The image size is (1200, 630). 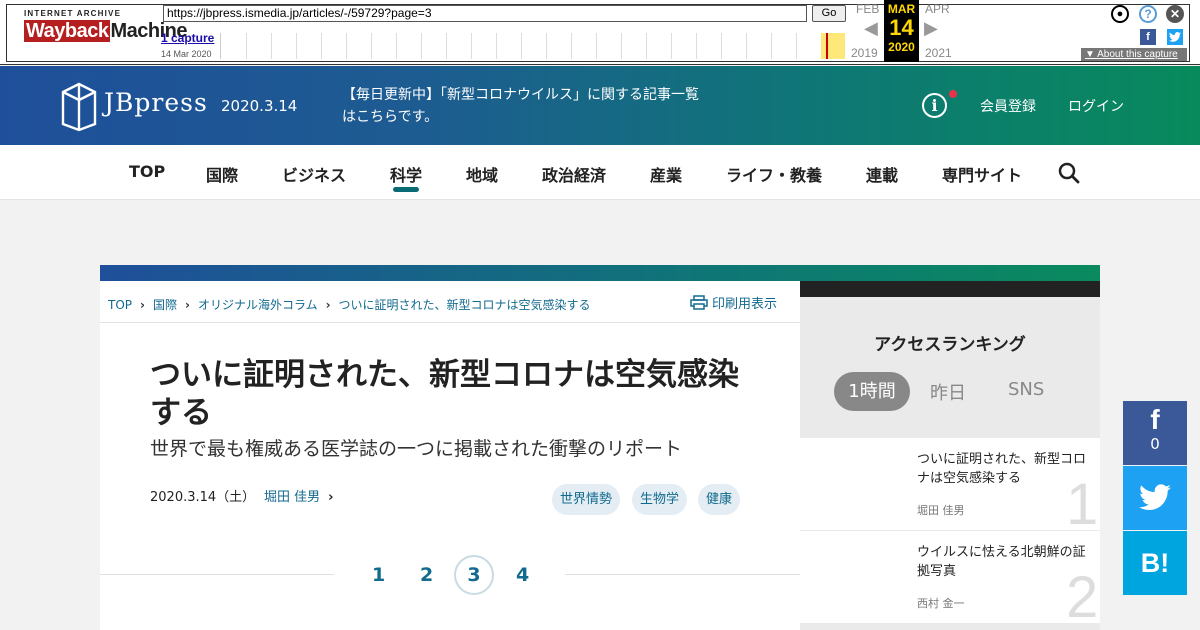 I want to click on nav-item-industry: 産業, so click(x=666, y=174).